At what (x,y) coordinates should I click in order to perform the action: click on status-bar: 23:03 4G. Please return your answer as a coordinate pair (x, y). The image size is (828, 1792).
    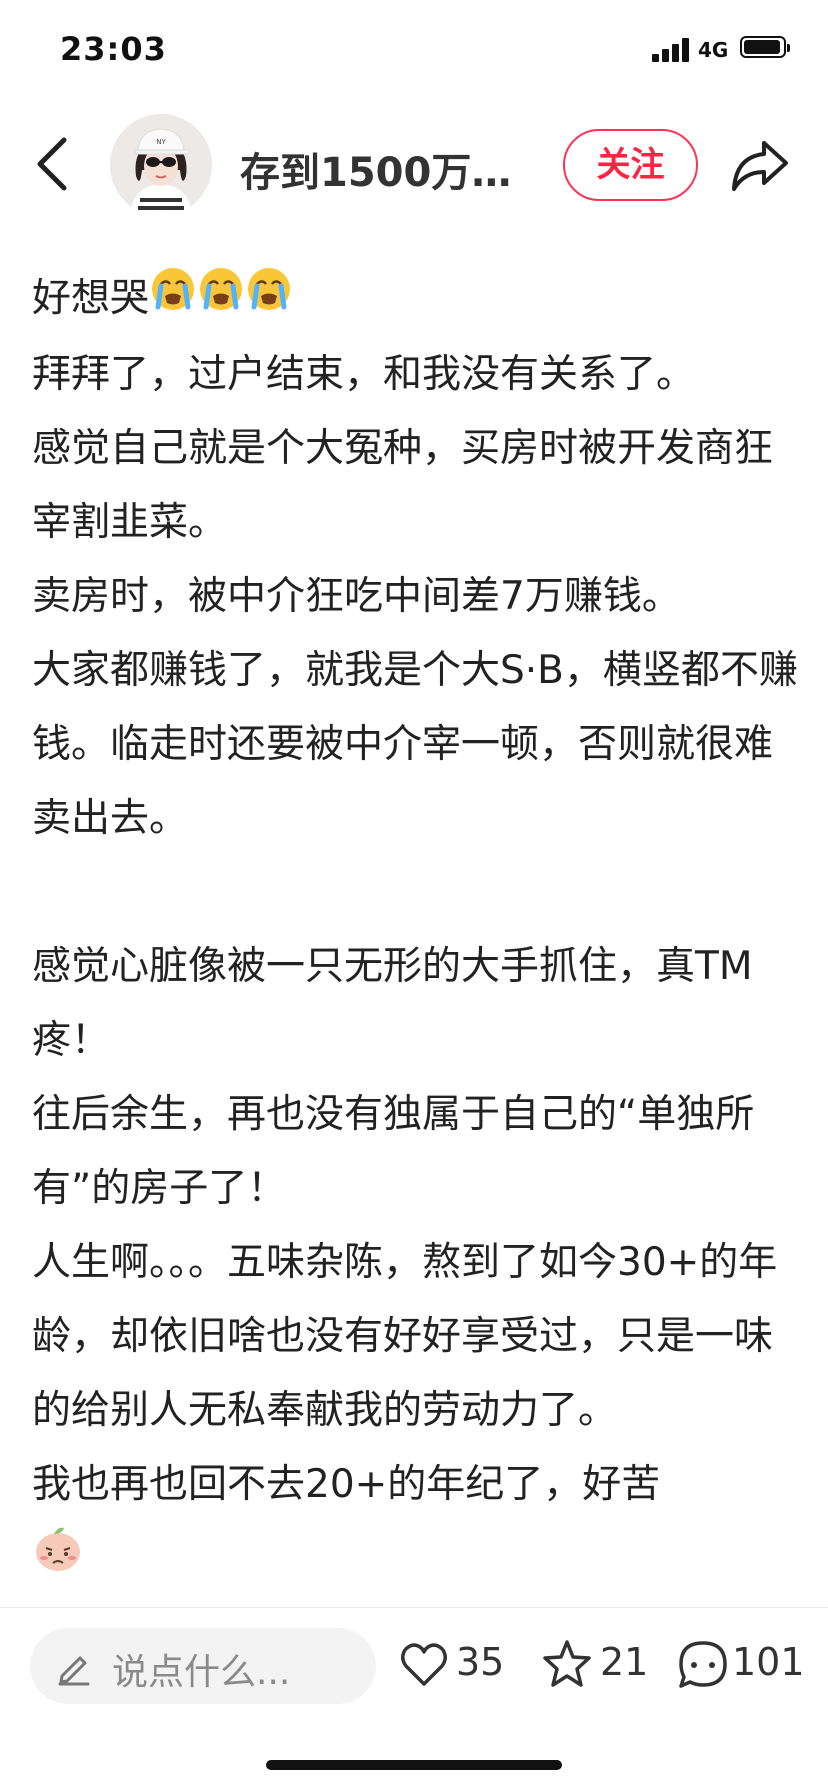
    Looking at the image, I should click on (414, 50).